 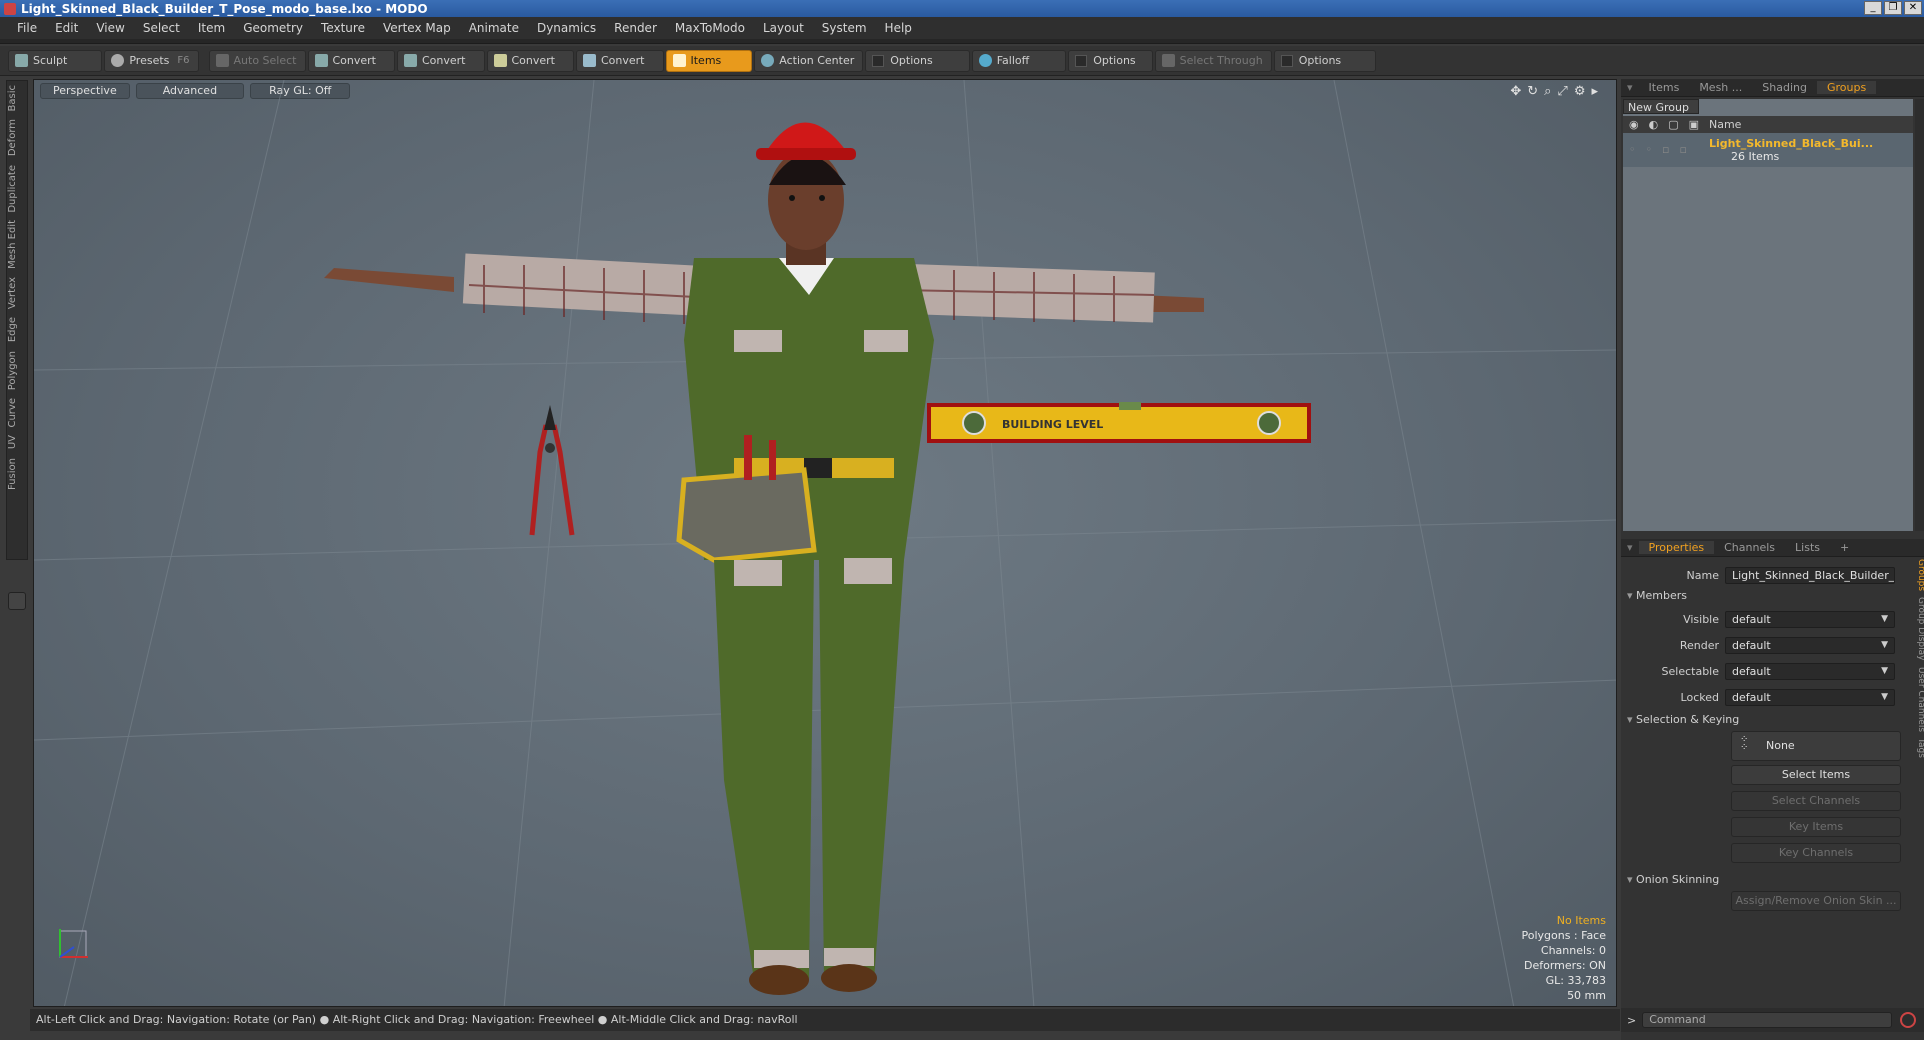 What do you see at coordinates (211, 28) in the screenshot?
I see `menu-item: Item` at bounding box center [211, 28].